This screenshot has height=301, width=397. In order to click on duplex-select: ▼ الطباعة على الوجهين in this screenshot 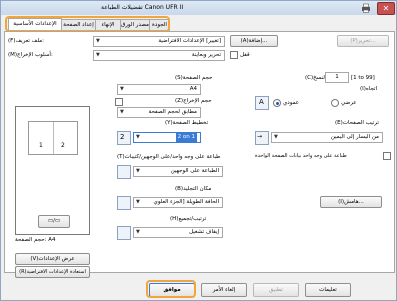, I will do `click(178, 171)`.